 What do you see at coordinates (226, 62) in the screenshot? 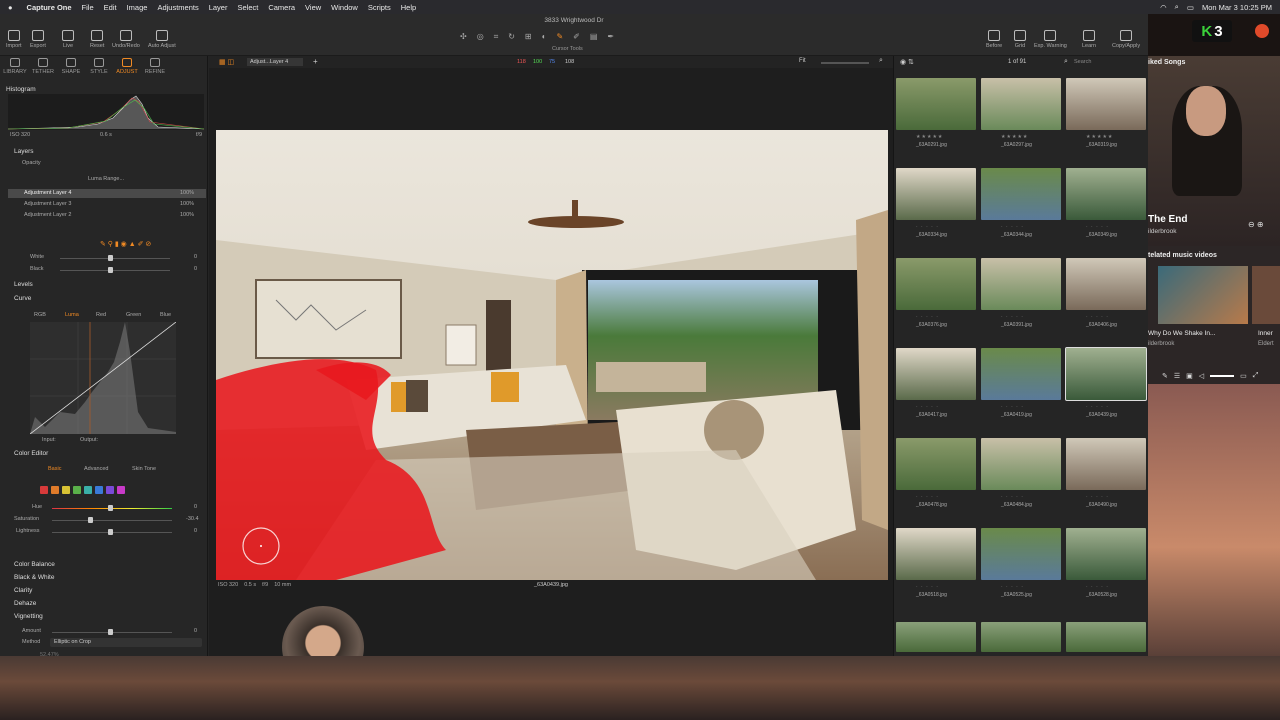
I see `layer-toggle-icon: ▦ ◫` at bounding box center [226, 62].